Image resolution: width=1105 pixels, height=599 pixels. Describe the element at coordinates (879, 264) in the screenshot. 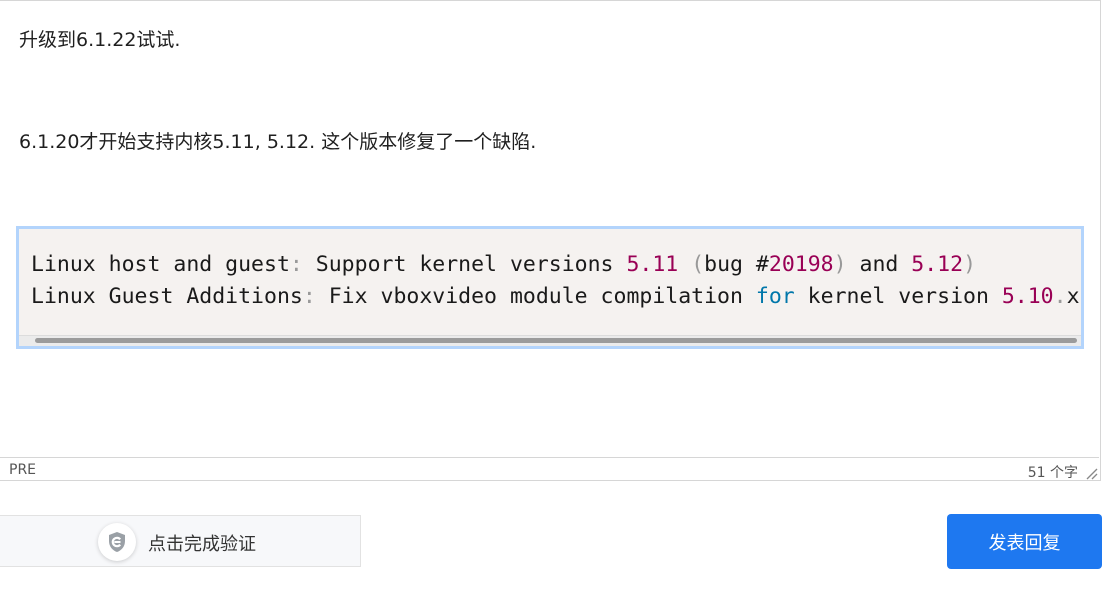

I see `code-token: and` at that location.